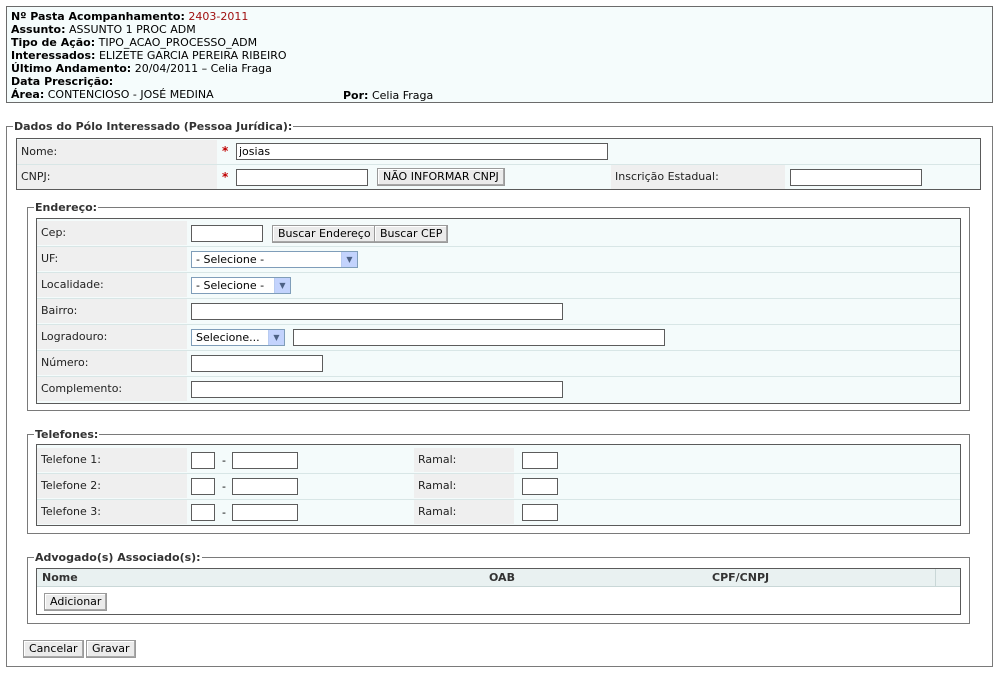 This screenshot has width=998, height=673. What do you see at coordinates (464, 486) in the screenshot?
I see `ramal-2-label: Ramal:` at bounding box center [464, 486].